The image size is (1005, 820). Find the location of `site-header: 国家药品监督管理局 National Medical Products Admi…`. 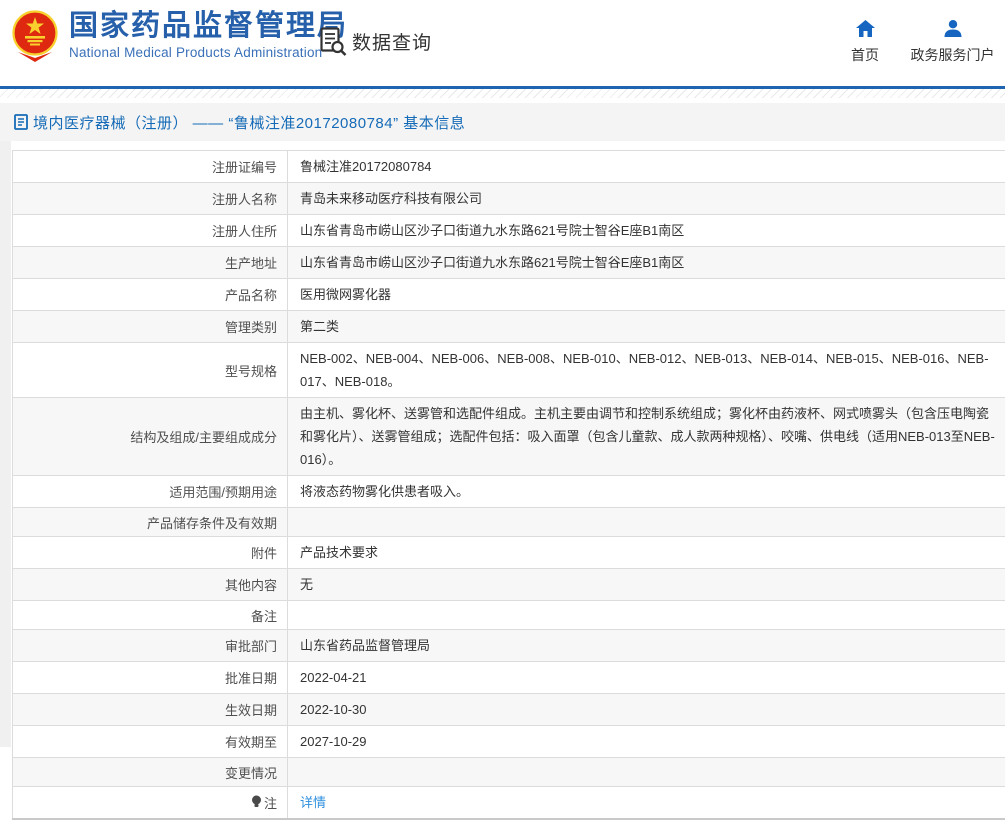

site-header: 国家药品监督管理局 National Medical Products Admi… is located at coordinates (502, 43).